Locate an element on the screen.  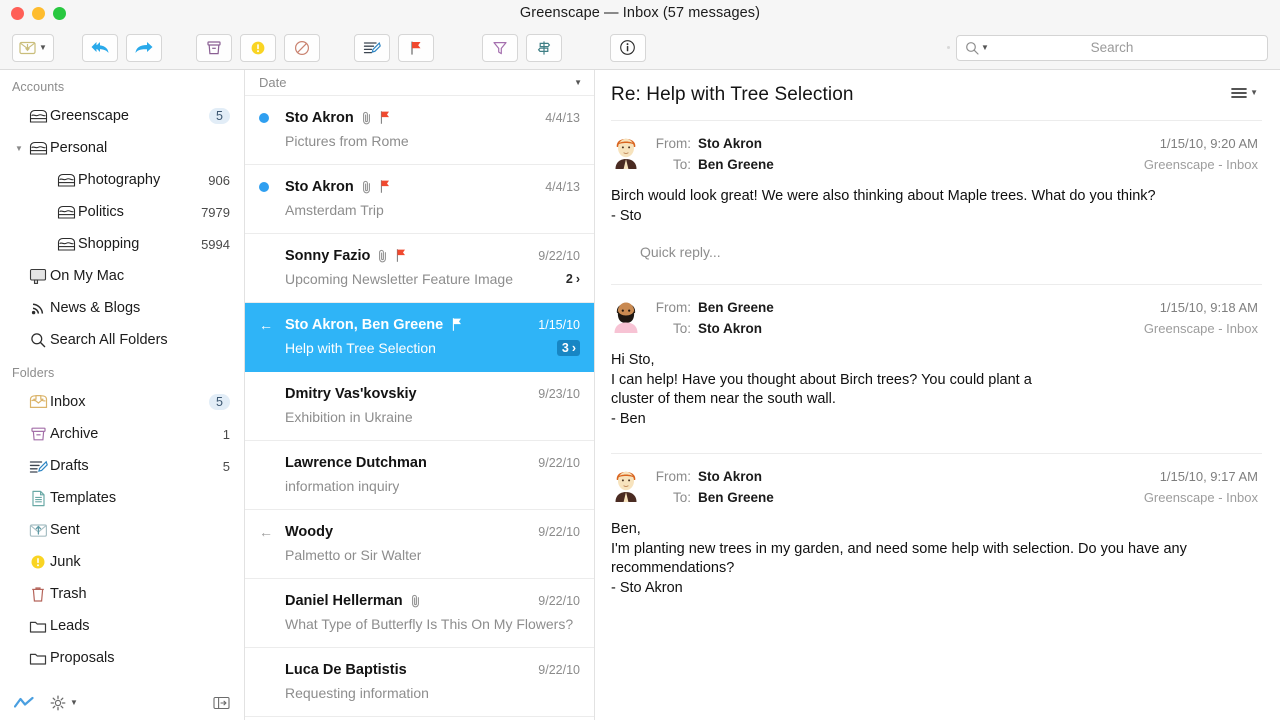
flag-icon is located at coordinates (416, 48).